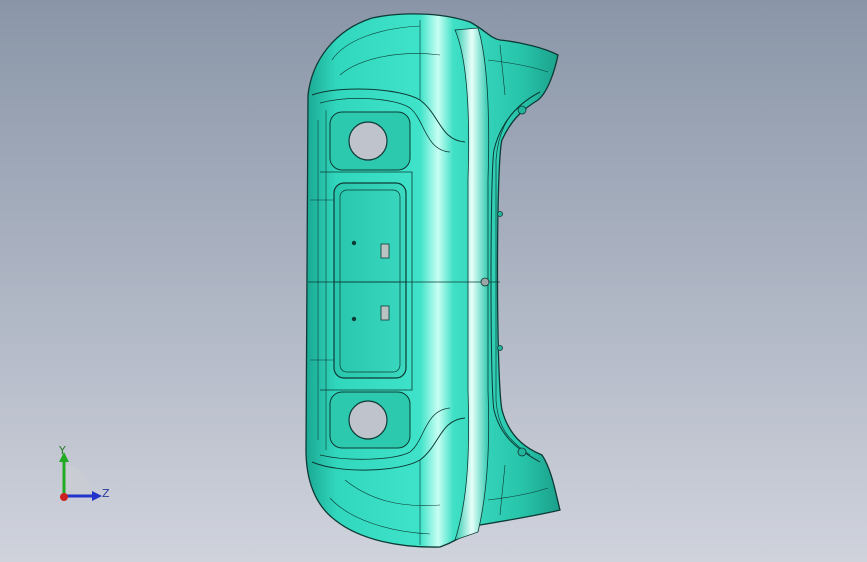  I want to click on triad-arc, so click(78, 480).